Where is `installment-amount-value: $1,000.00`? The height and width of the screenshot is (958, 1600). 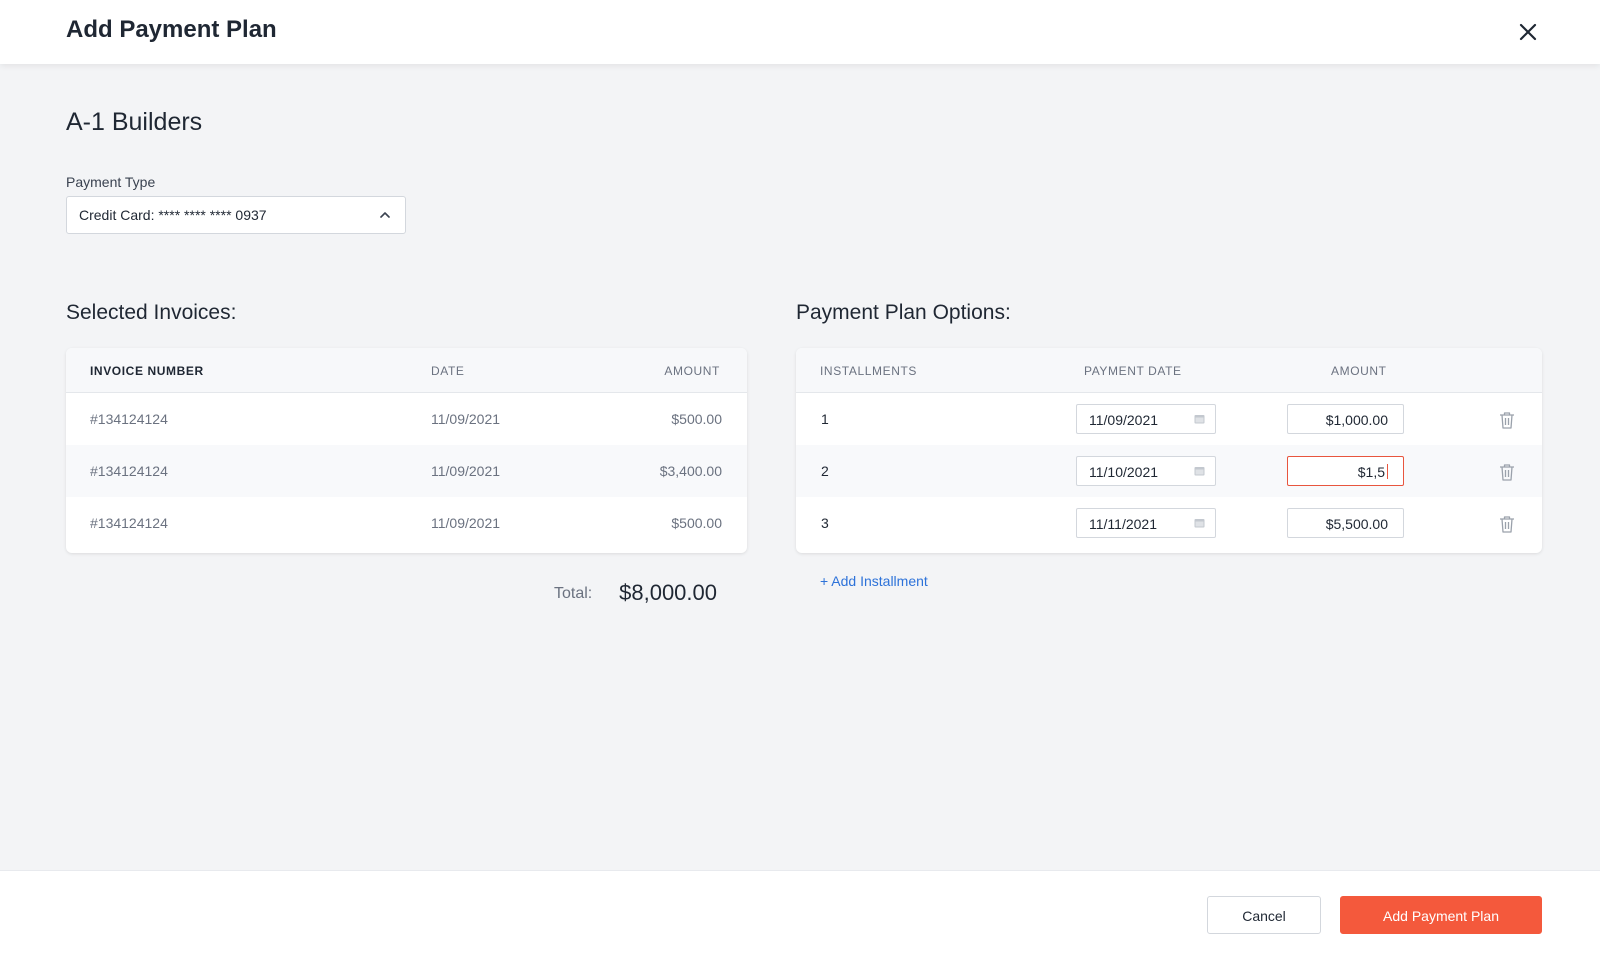 installment-amount-value: $1,000.00 is located at coordinates (1356, 420).